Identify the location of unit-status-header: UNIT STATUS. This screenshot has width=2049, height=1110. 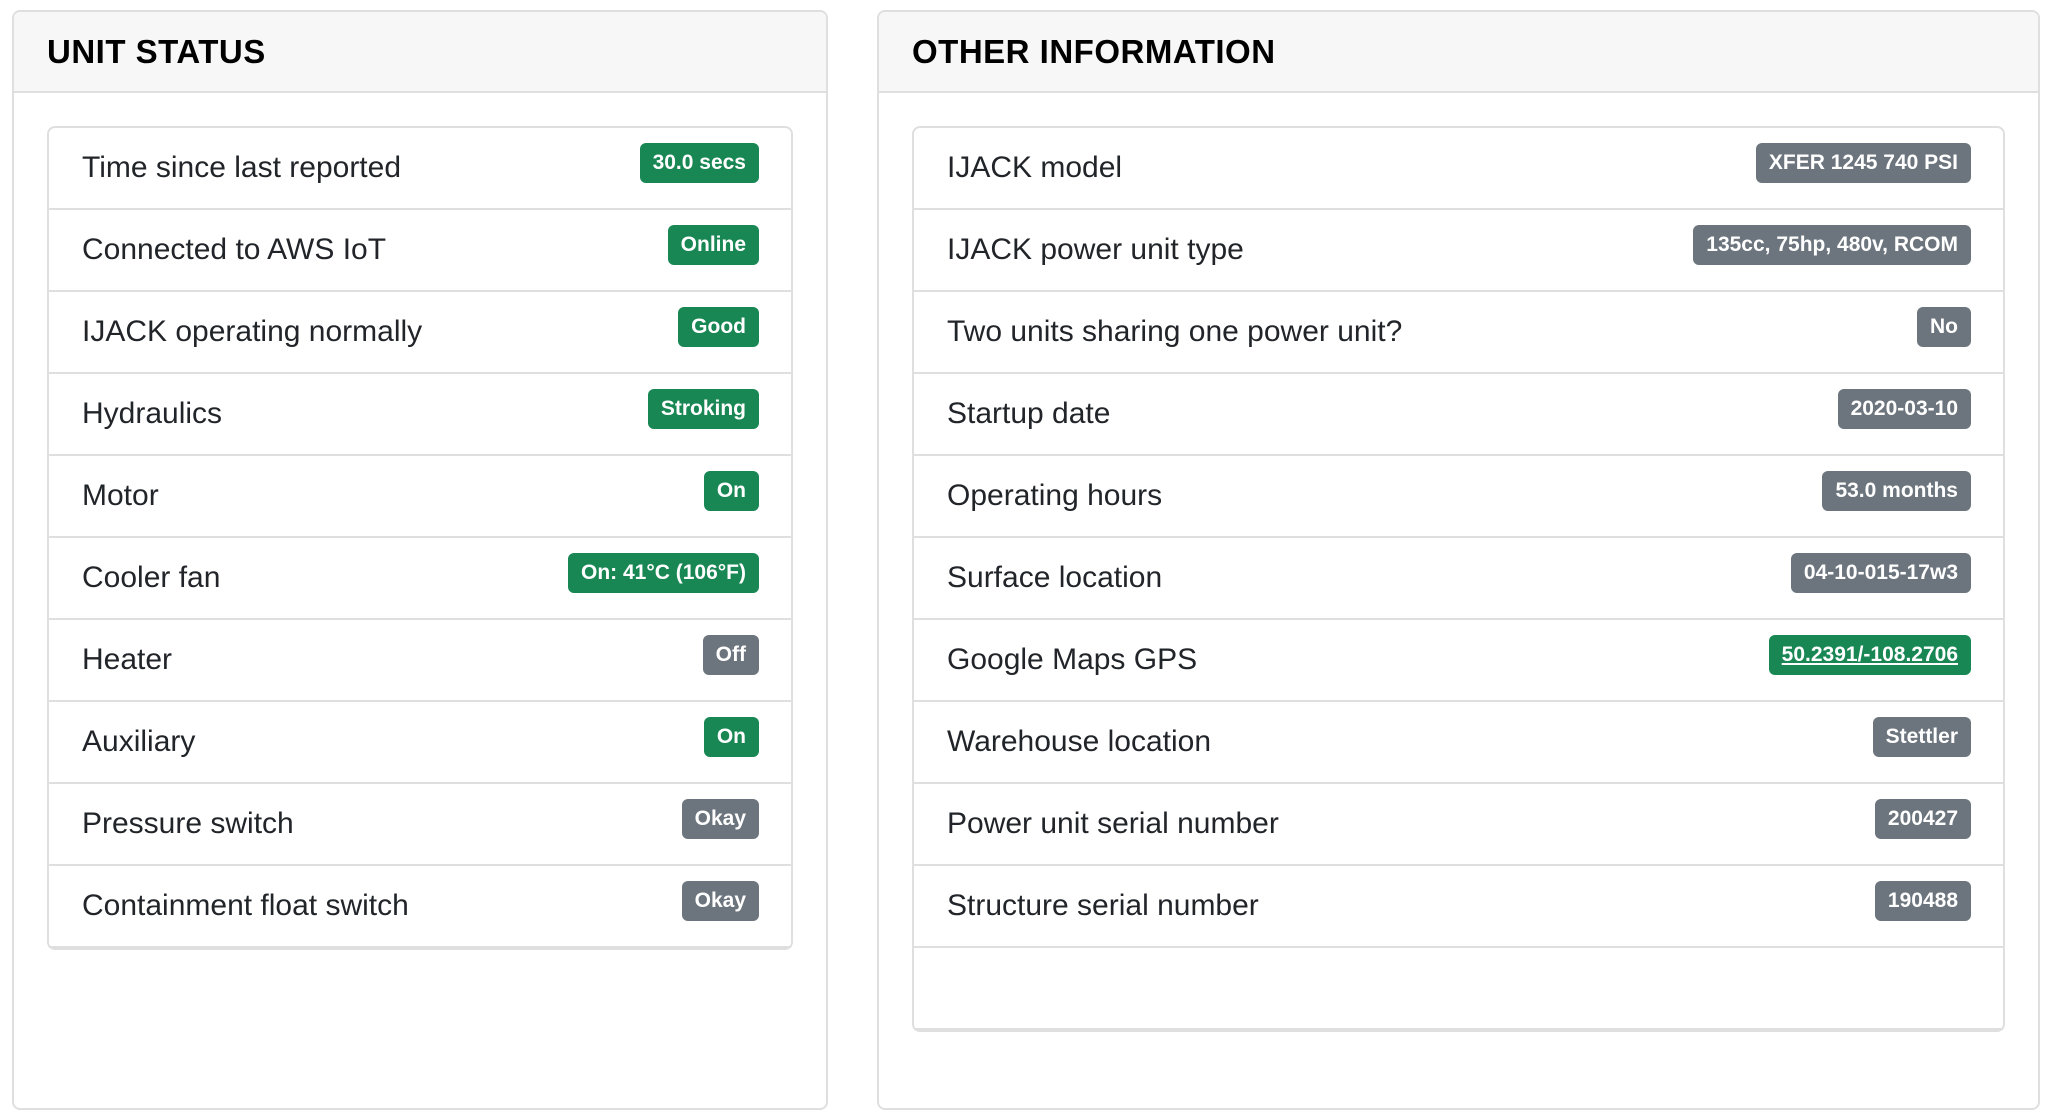
(420, 52).